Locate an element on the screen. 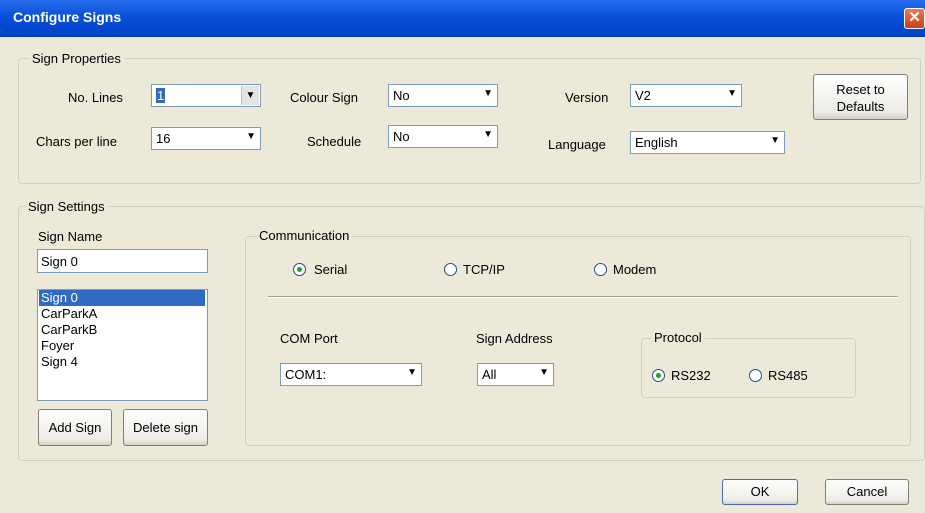 The image size is (925, 513). sign-address-label: Sign Address is located at coordinates (514, 338).